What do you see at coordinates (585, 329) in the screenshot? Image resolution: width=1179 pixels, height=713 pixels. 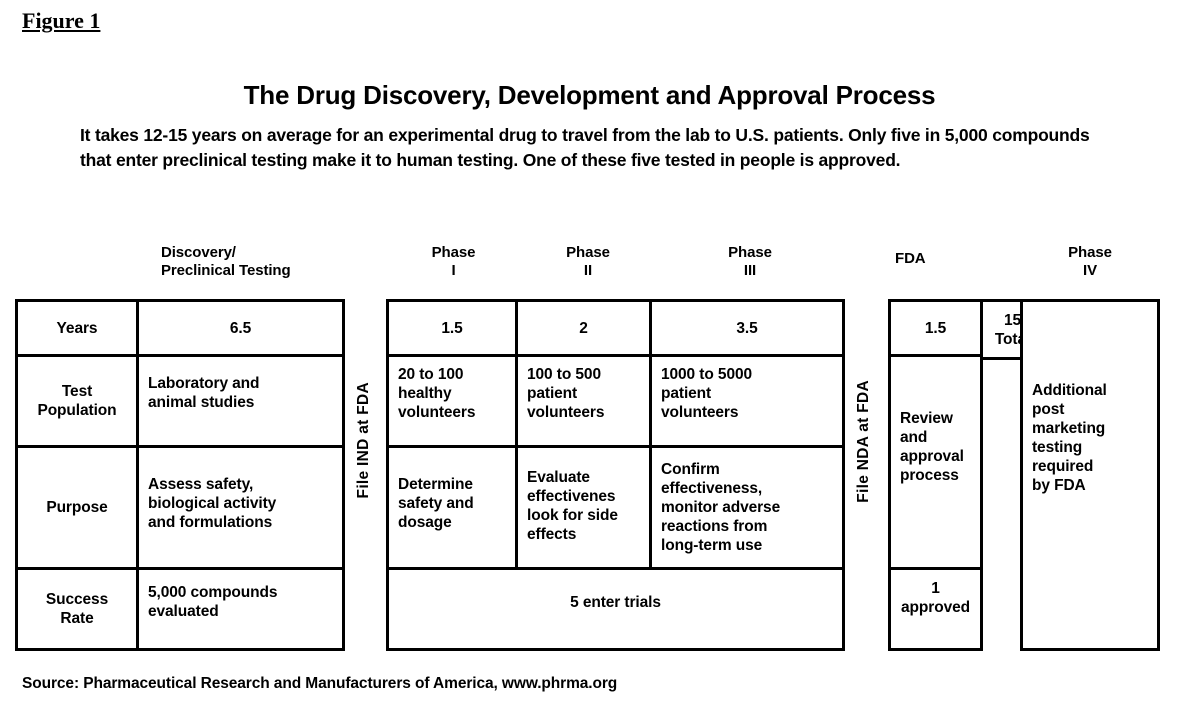 I see `cell-phase2-years: 2` at bounding box center [585, 329].